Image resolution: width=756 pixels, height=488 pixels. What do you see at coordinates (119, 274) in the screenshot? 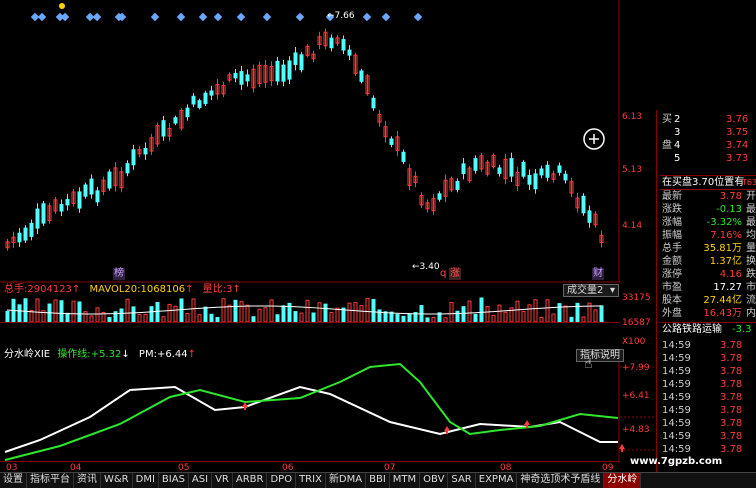
I see `news-flag: 榜` at bounding box center [119, 274].